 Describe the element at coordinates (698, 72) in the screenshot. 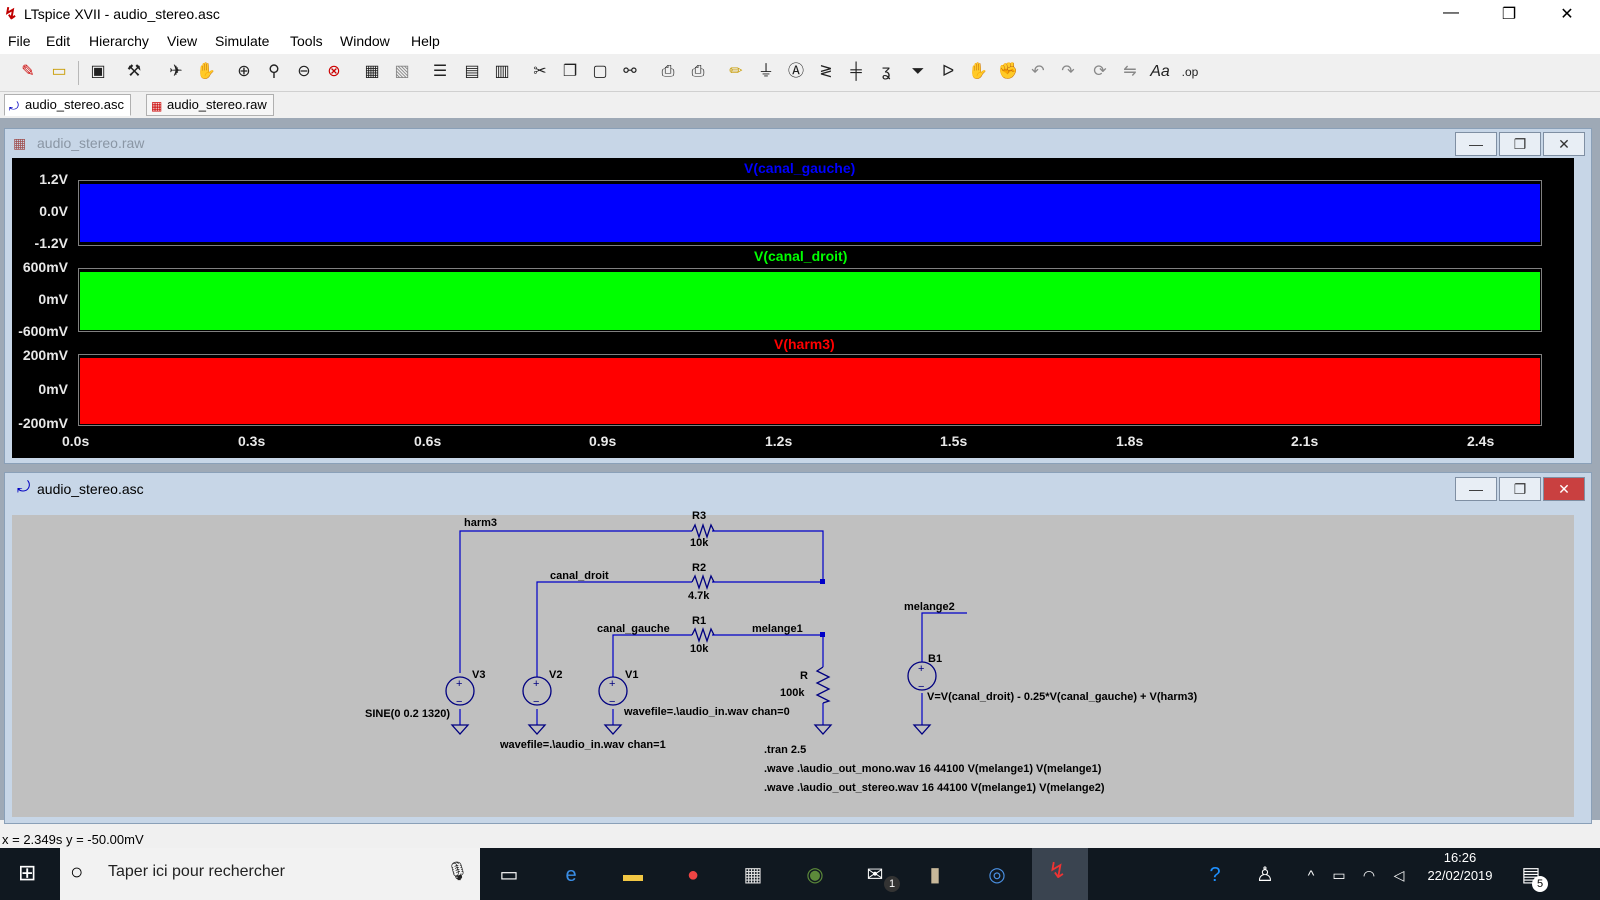

I see `print-icon: ⎙` at that location.